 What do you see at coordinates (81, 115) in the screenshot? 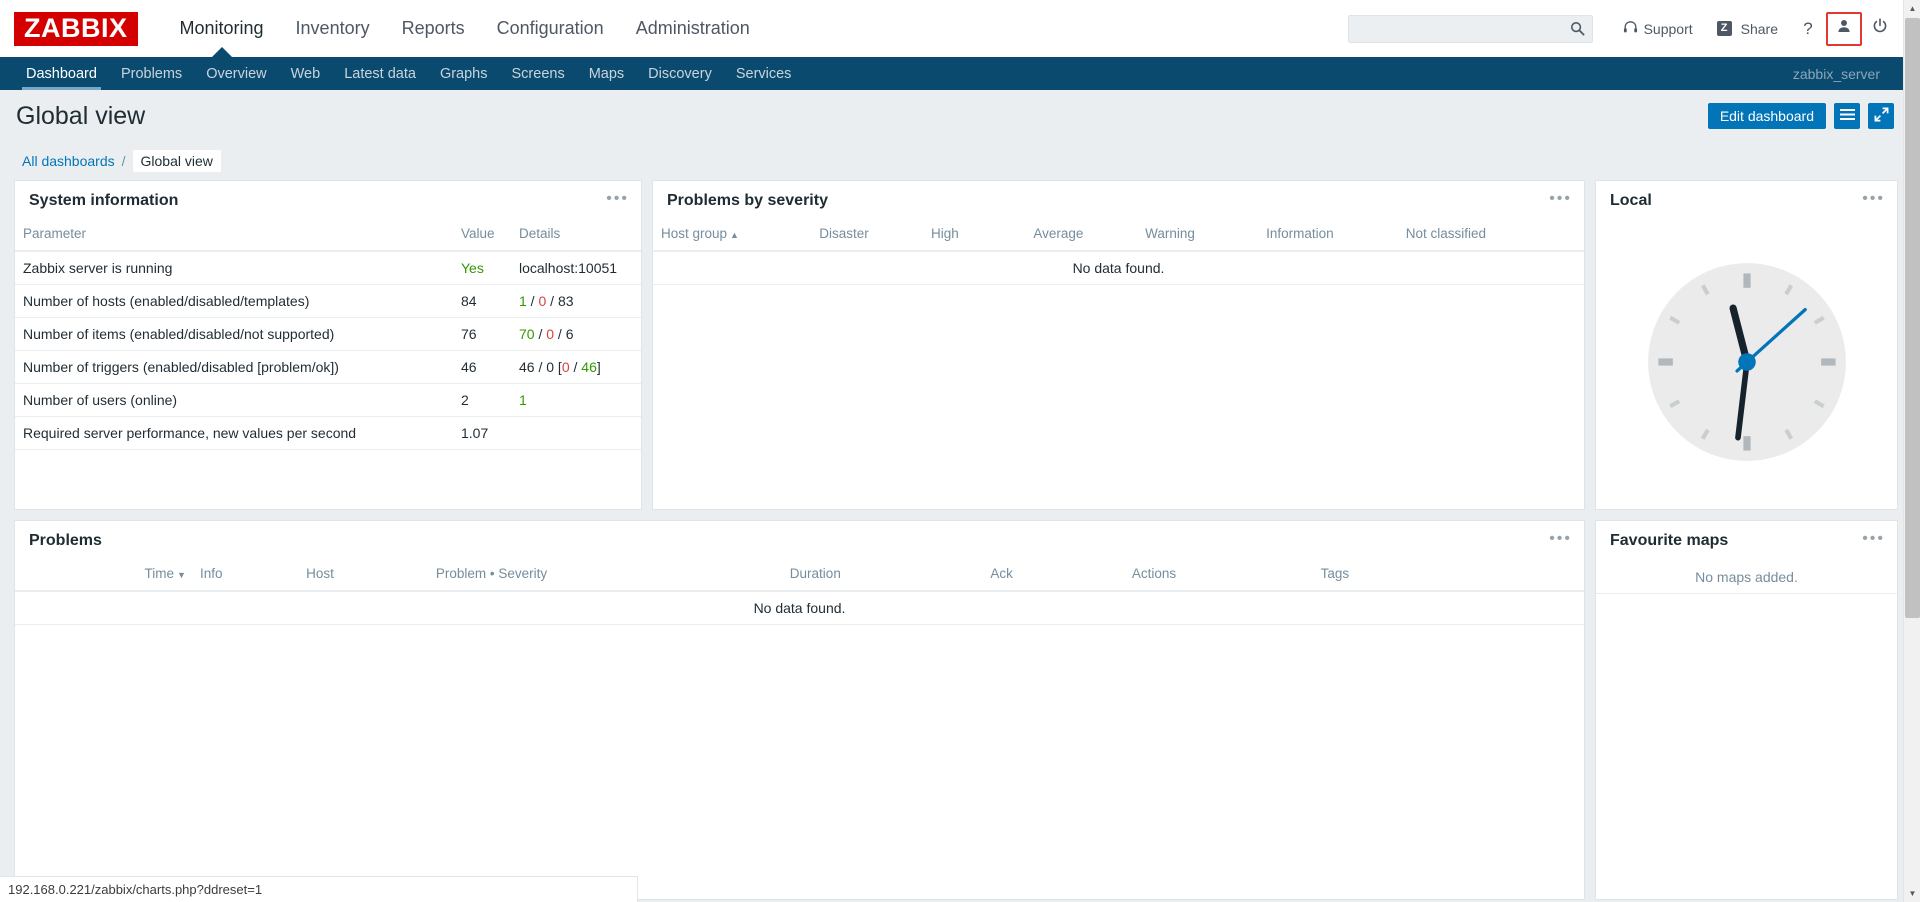
I see `page-title: Global view` at bounding box center [81, 115].